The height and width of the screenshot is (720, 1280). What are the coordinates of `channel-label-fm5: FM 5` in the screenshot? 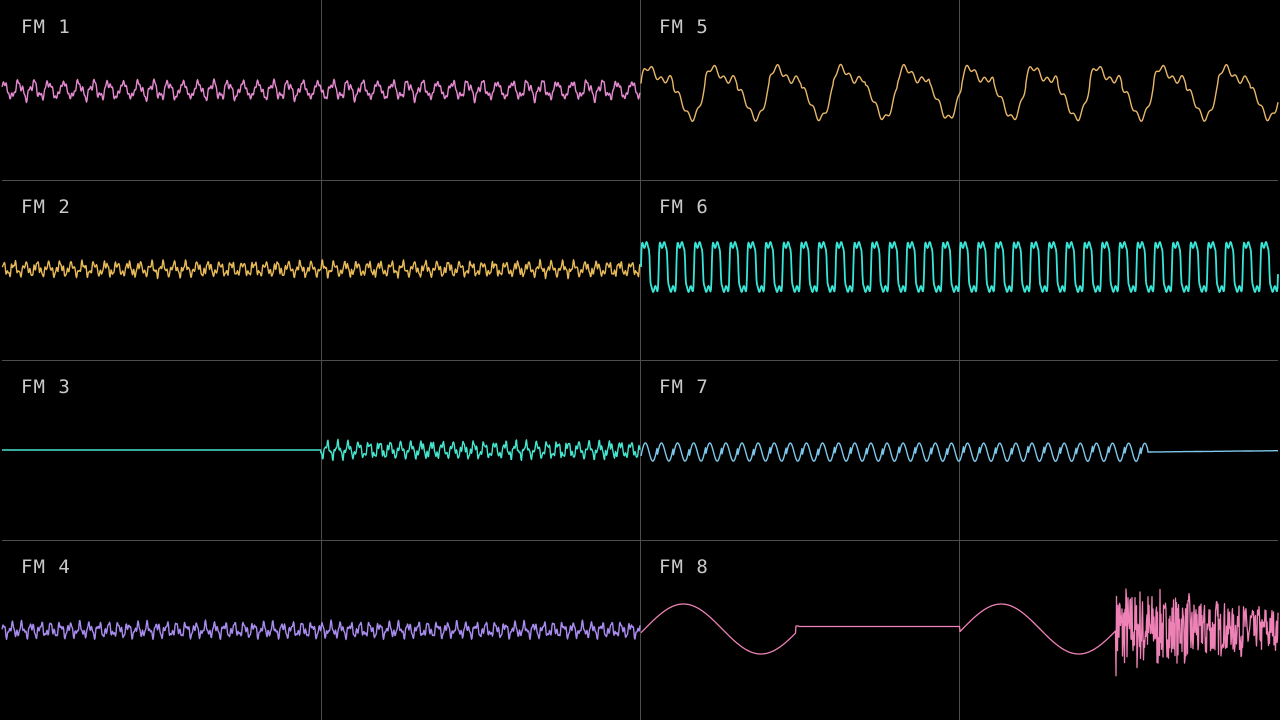 It's located at (684, 27).